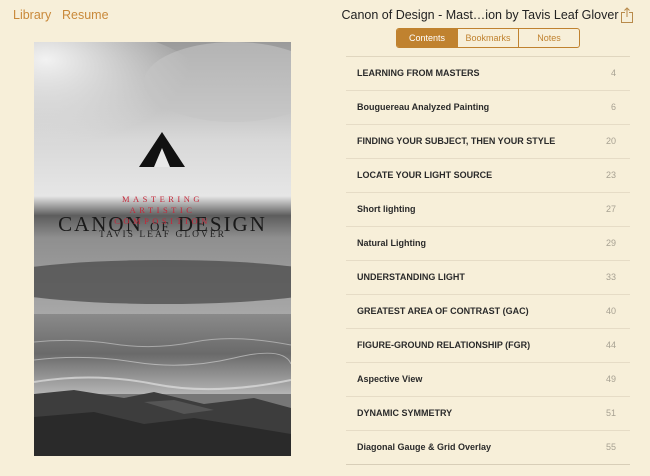 This screenshot has height=476, width=650. I want to click on resume-link: Resume, so click(85, 15).